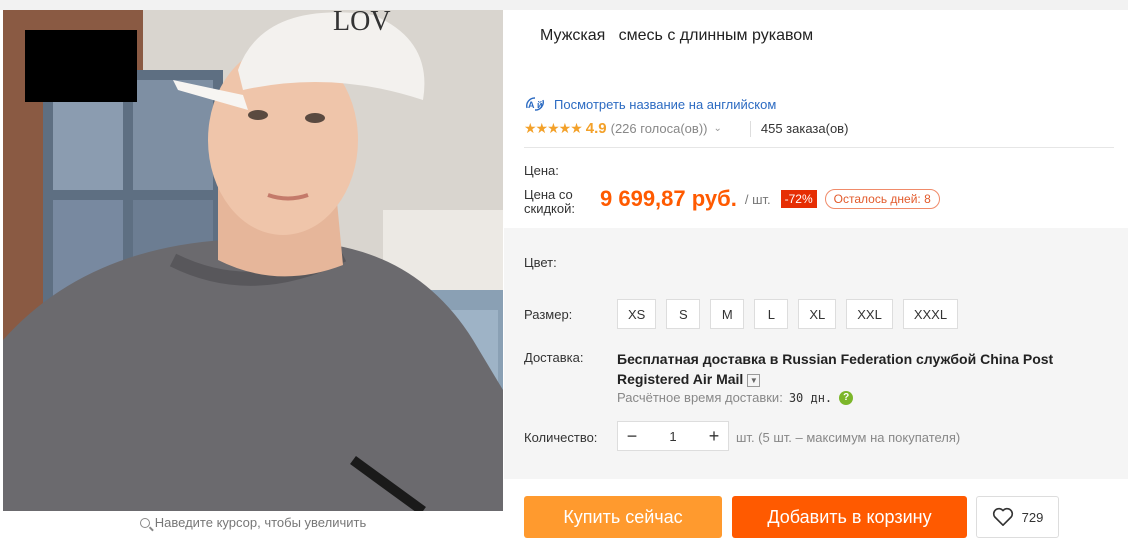 The image size is (1128, 545). Describe the element at coordinates (798, 199) in the screenshot. I see `discount-badge: -72%` at that location.